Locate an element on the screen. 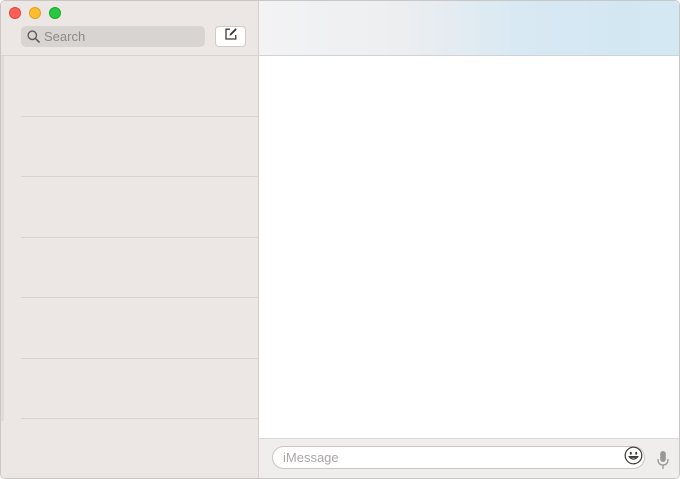 This screenshot has height=479, width=680. emoji-button is located at coordinates (633, 458).